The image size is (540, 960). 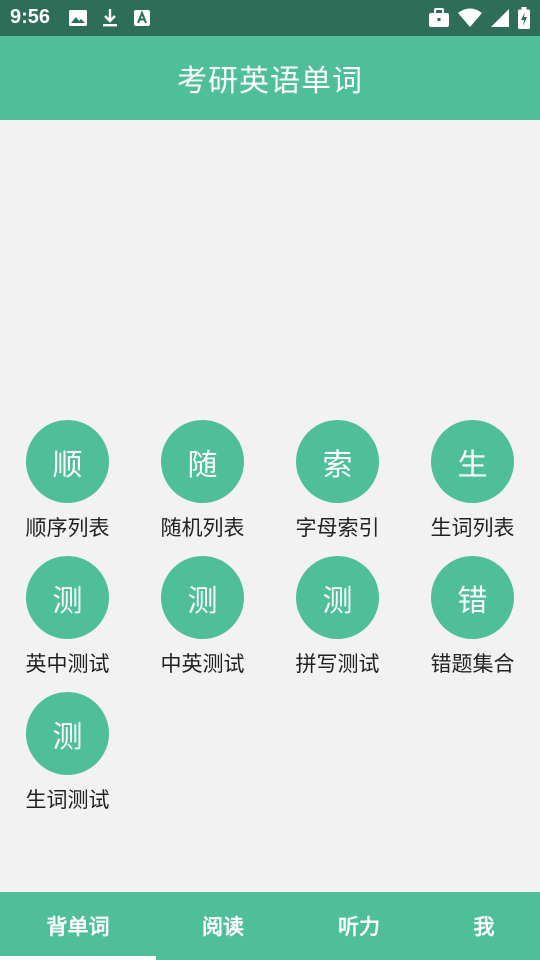 What do you see at coordinates (524, 18) in the screenshot?
I see `battery-charging-icon` at bounding box center [524, 18].